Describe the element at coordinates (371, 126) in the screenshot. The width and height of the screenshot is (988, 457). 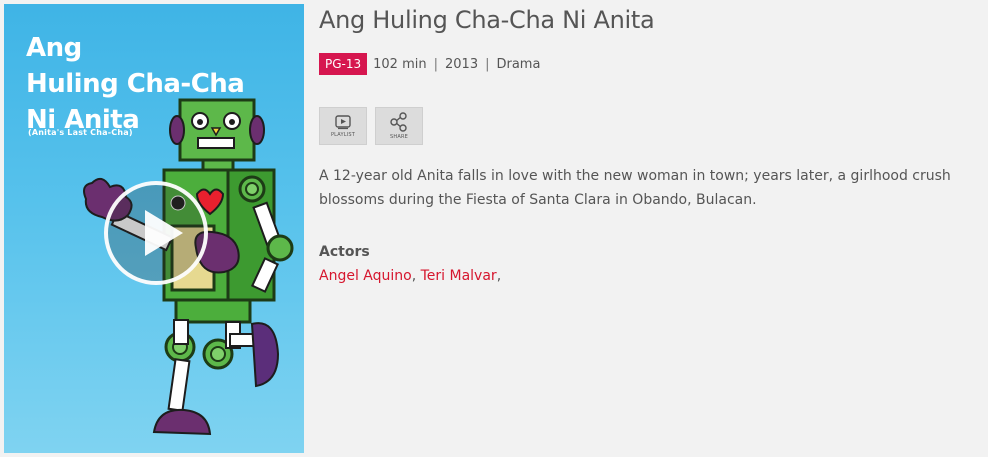
I see `action-buttons: PLAYLIST SHARE` at that location.